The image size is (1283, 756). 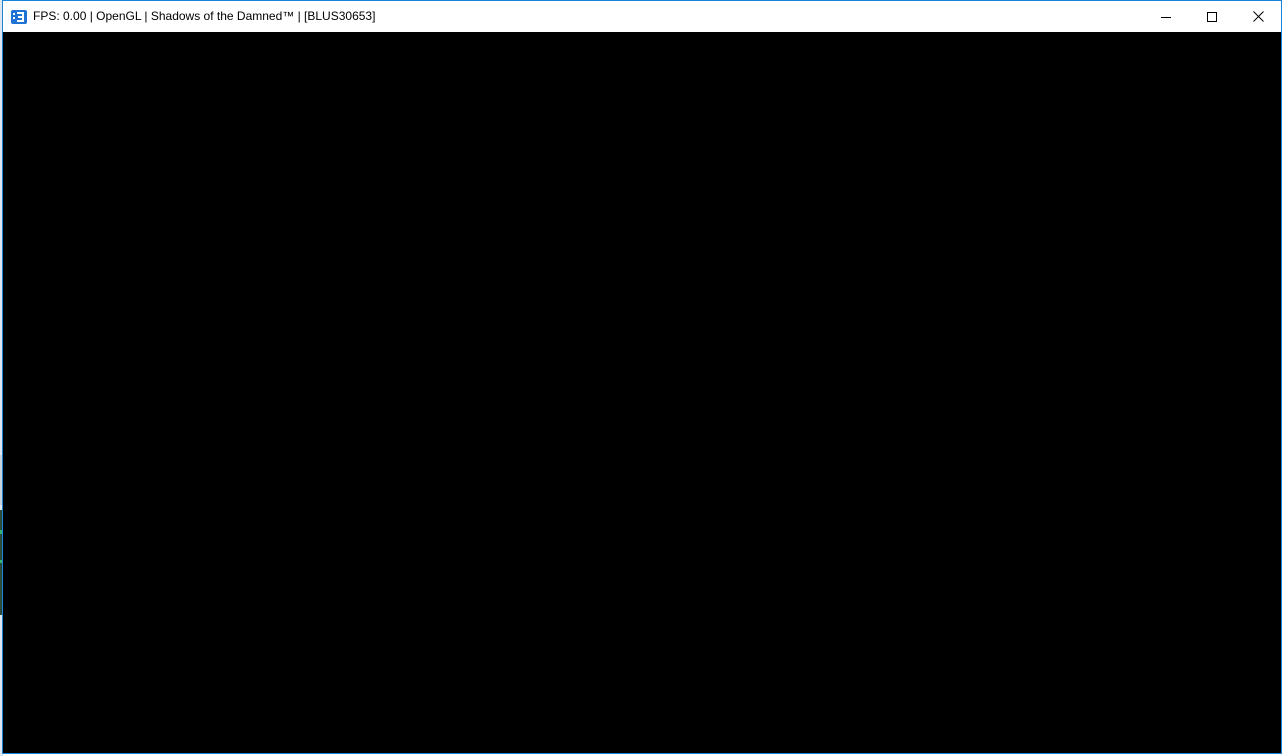 I want to click on minimize-icon, so click(x=1166, y=17).